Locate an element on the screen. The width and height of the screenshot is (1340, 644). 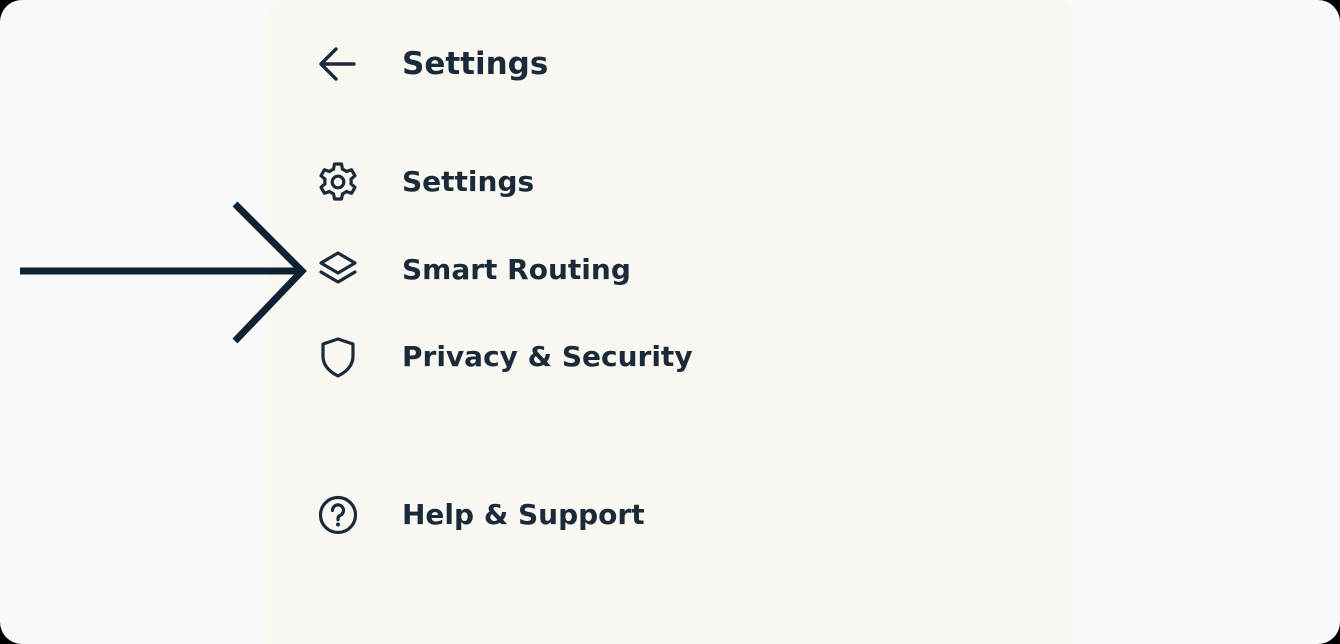
menu-item-privacy-security: Privacy & Security is located at coordinates (526, 357).